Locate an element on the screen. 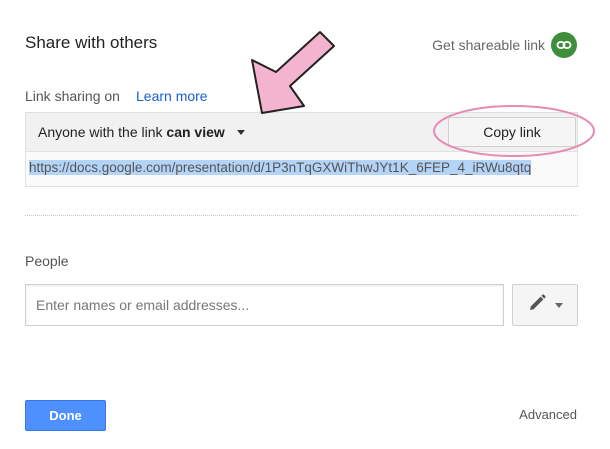 Image resolution: width=610 pixels, height=449 pixels. access-level-value: can view is located at coordinates (195, 132).